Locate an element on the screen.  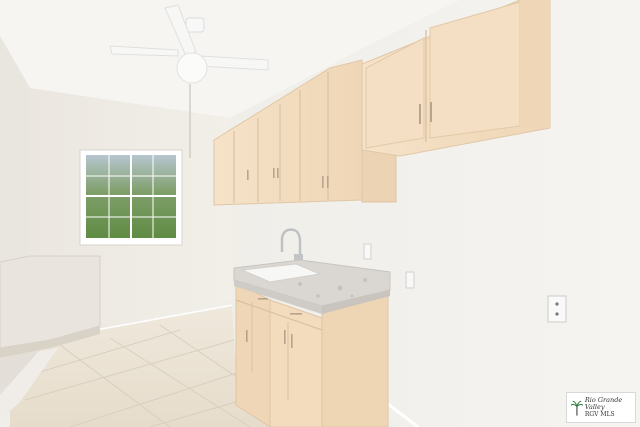
light-switch is located at coordinates (367, 251).